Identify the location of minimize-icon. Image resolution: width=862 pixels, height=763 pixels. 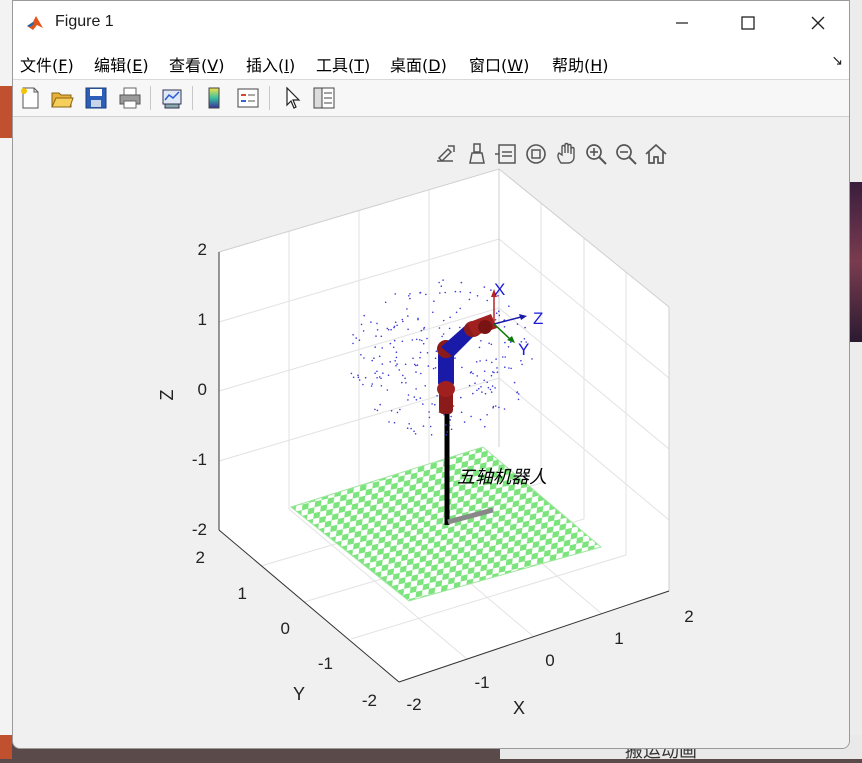
(682, 23).